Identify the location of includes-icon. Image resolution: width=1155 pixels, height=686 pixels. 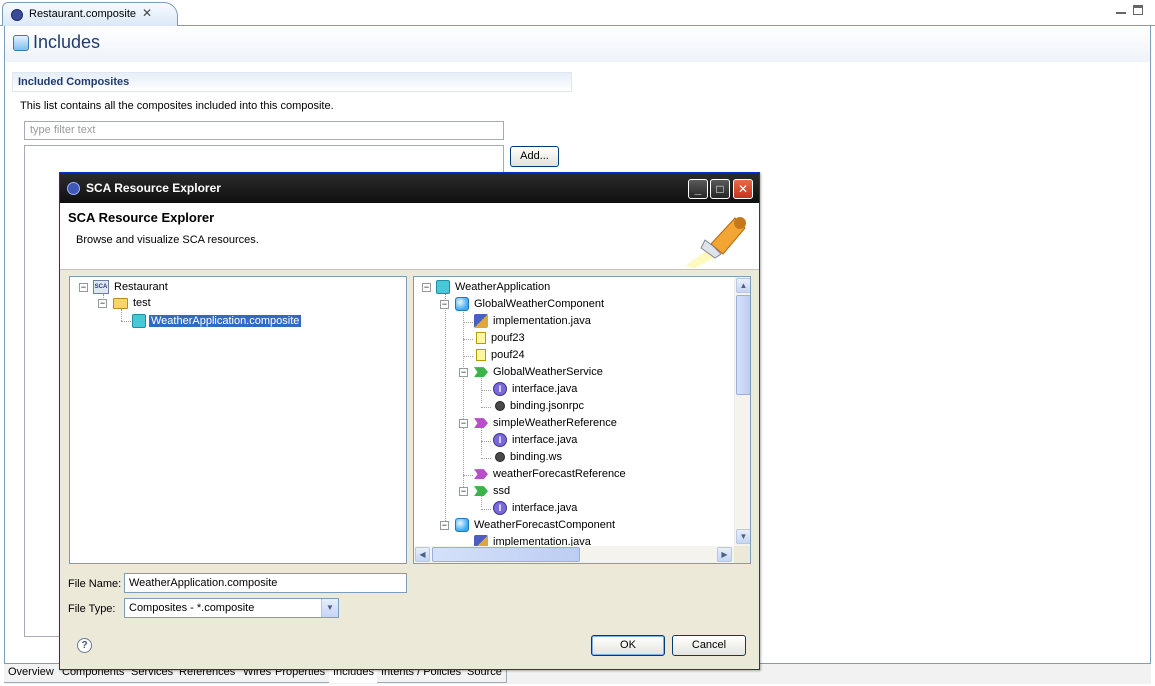
(21, 43).